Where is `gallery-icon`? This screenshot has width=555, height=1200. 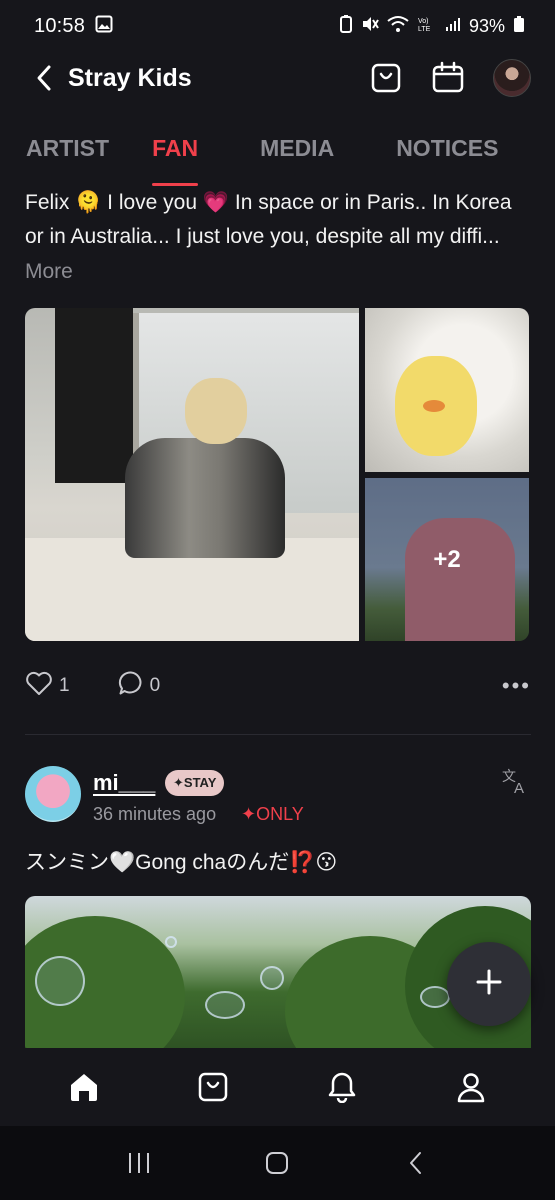 gallery-icon is located at coordinates (104, 26).